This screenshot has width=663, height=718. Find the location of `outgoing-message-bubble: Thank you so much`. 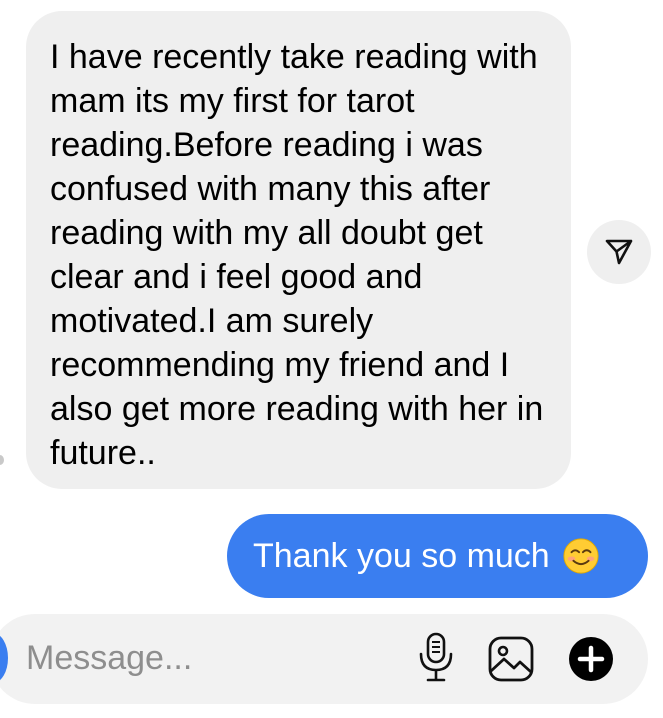

outgoing-message-bubble: Thank you so much is located at coordinates (437, 556).